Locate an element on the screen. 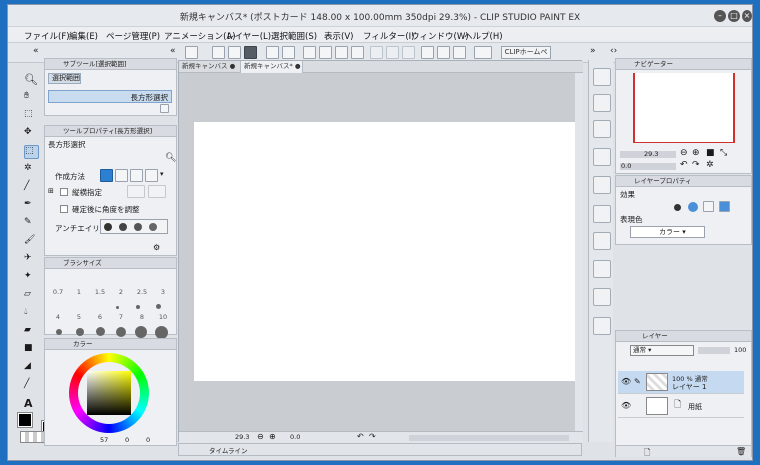  new-file-icon is located at coordinates (218, 52).